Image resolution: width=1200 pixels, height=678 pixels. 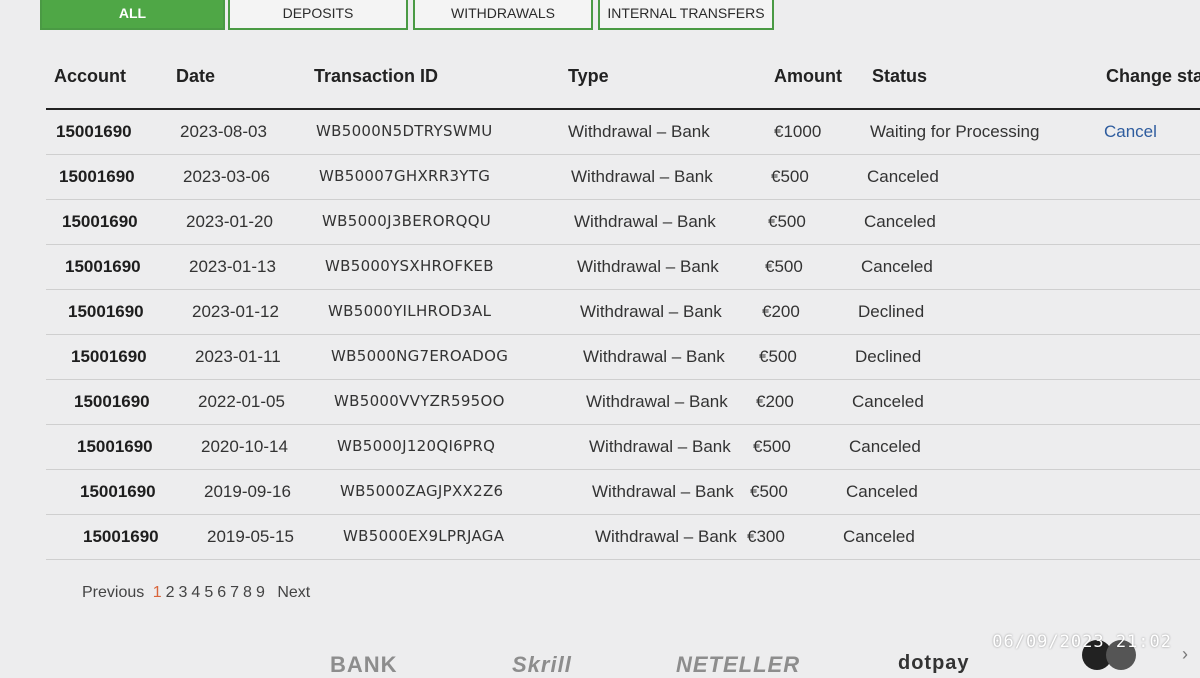 What do you see at coordinates (235, 311) in the screenshot?
I see `cell-date: 2023-01-12` at bounding box center [235, 311].